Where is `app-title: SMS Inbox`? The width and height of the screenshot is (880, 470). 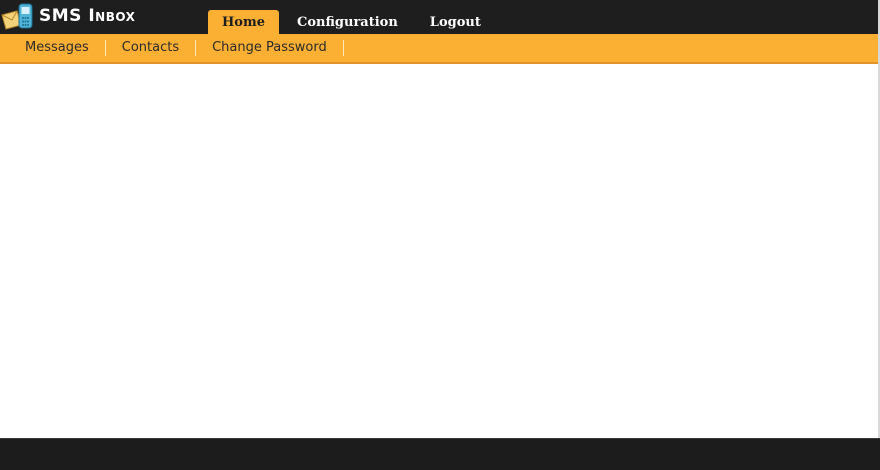
app-title: SMS Inbox is located at coordinates (87, 16).